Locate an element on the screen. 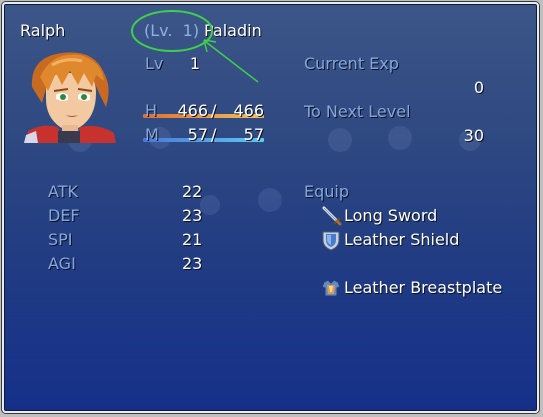  param-label-def: DEF is located at coordinates (64, 215).